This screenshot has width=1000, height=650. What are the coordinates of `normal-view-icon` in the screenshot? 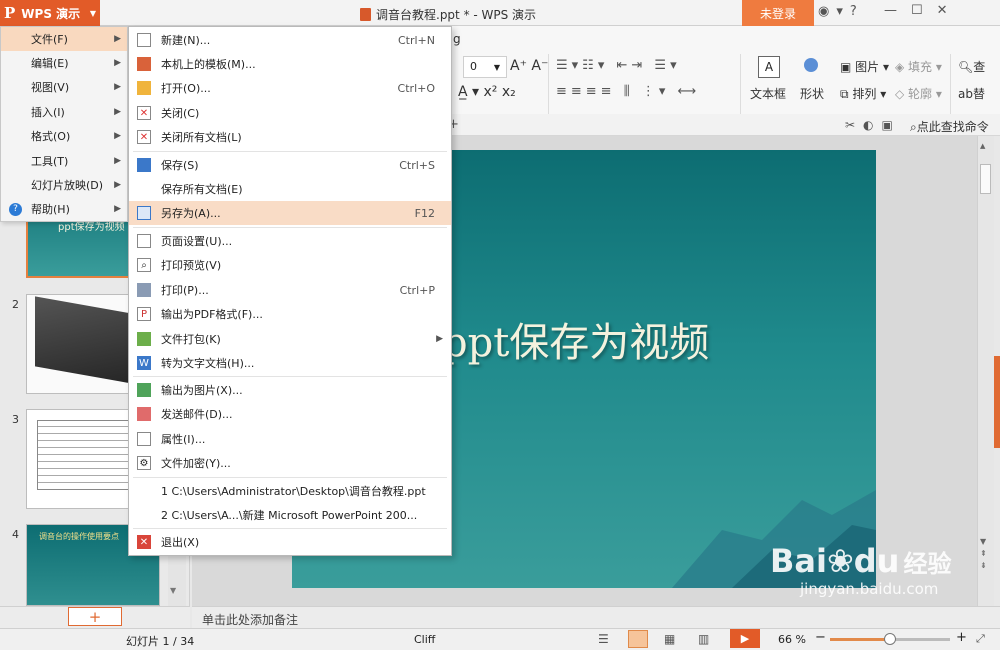 It's located at (638, 639).